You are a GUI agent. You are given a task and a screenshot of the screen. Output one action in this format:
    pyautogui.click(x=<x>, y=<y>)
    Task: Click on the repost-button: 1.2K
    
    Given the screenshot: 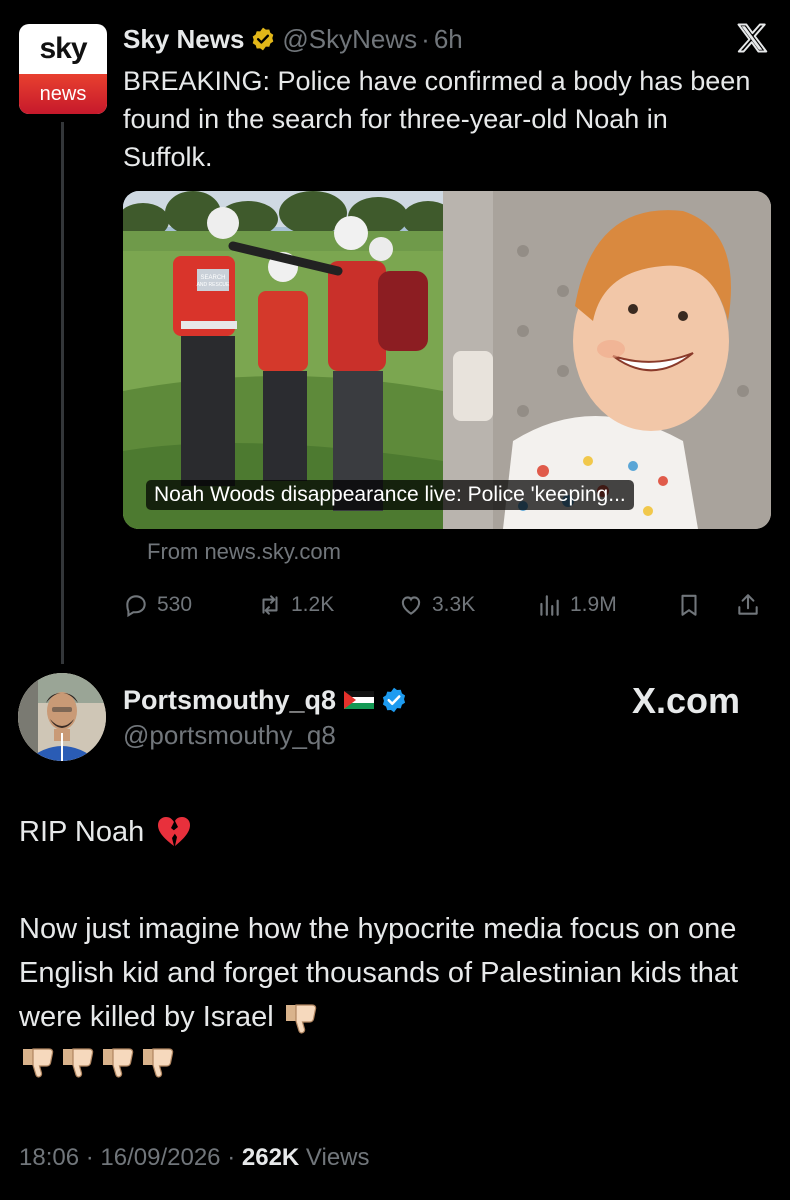 What is the action you would take?
    pyautogui.click(x=295, y=605)
    